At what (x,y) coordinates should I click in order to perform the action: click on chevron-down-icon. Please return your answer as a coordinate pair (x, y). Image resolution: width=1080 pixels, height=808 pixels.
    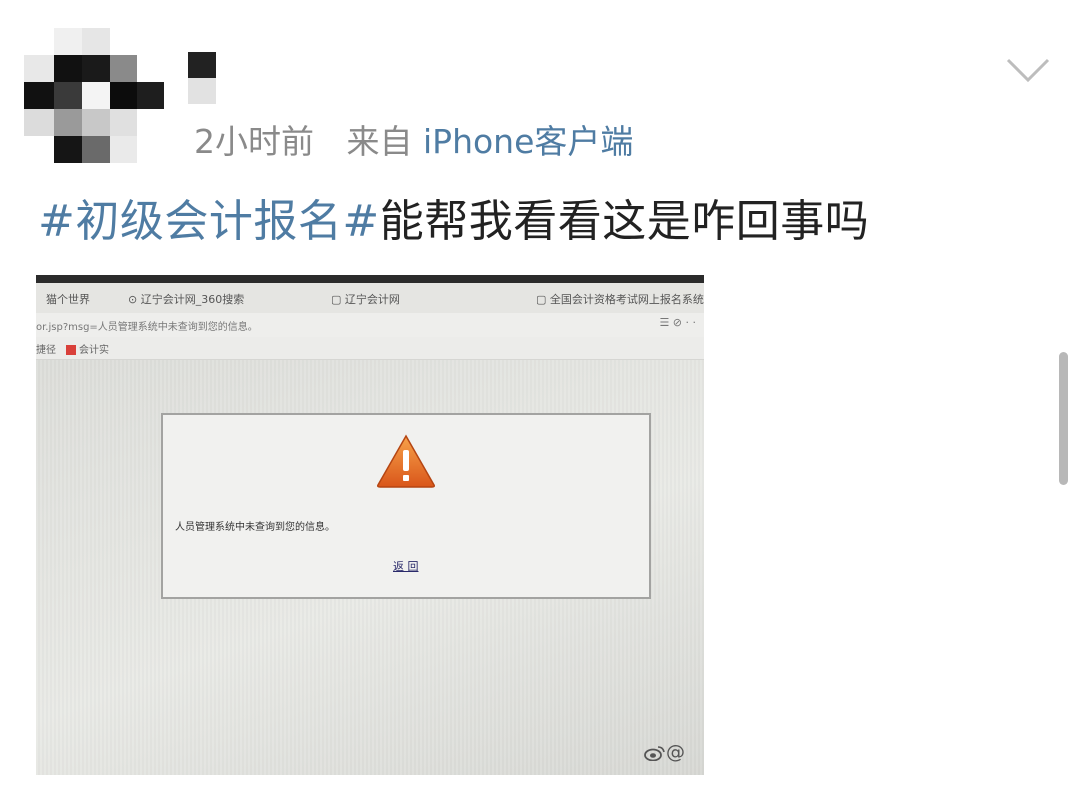
    Looking at the image, I should click on (1028, 70).